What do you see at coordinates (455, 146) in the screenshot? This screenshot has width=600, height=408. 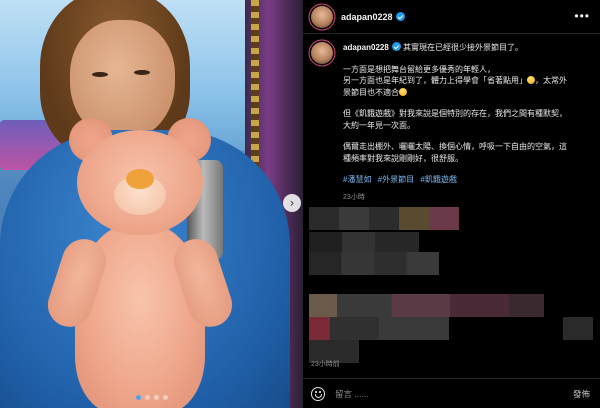 I see `caption-text: 偶爾走出棚外、曬曬太陽、換個心情，呼吸一下自由的空氣，這` at bounding box center [455, 146].